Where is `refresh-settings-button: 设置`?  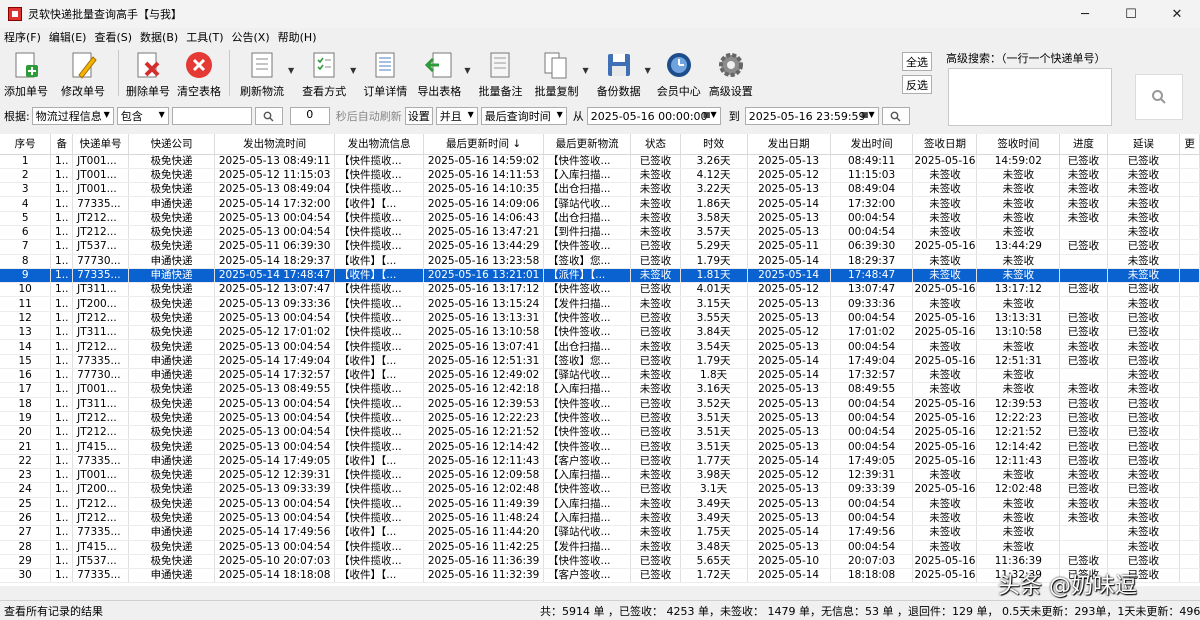
refresh-settings-button: 设置 is located at coordinates (418, 116).